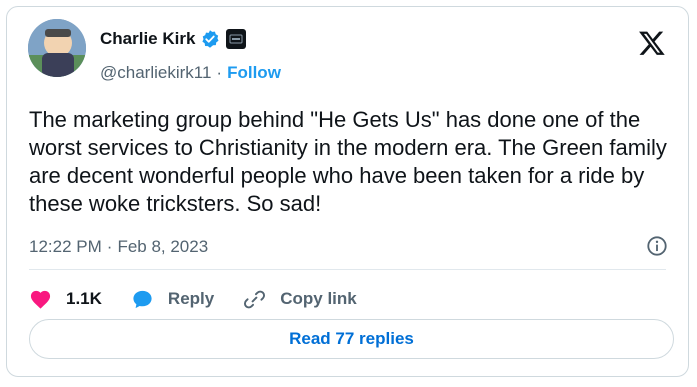 This screenshot has width=697, height=387. I want to click on copy-link-label: Copy link, so click(318, 298).